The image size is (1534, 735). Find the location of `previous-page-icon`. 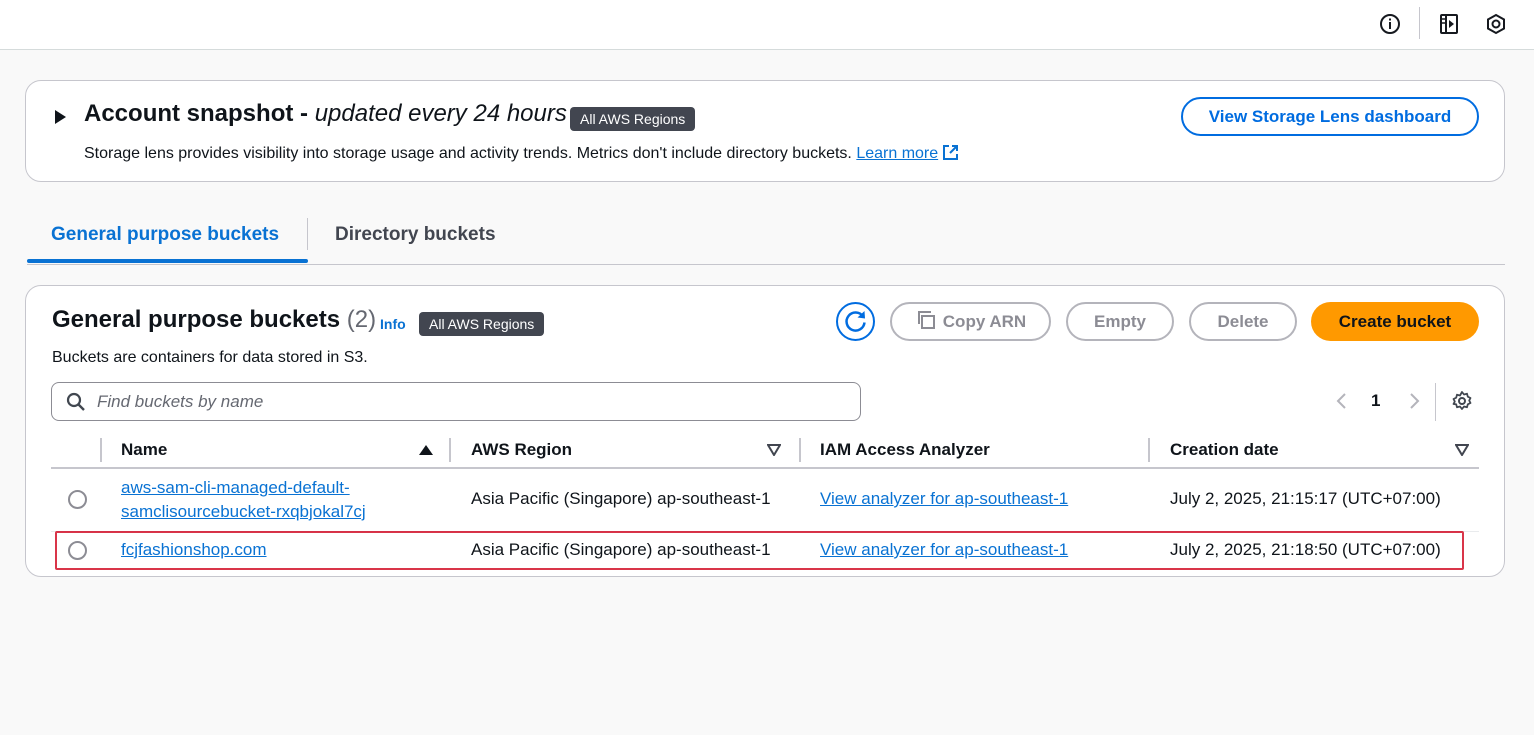

previous-page-icon is located at coordinates (1342, 401).